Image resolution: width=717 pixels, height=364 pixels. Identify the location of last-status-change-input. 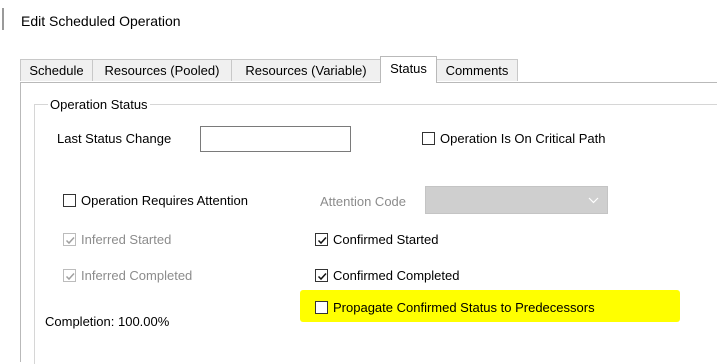
(275, 139).